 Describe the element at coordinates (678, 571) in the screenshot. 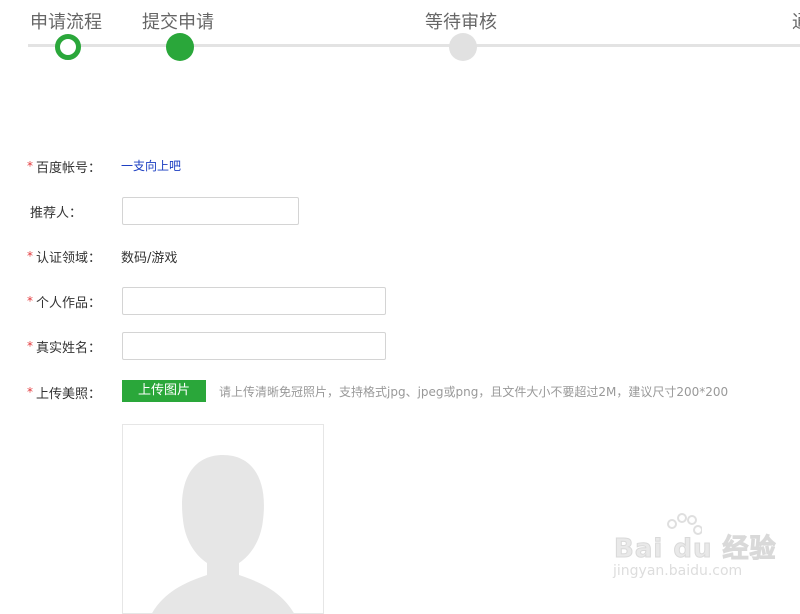

I see `watermark-url: jingyan.baidu.com` at that location.